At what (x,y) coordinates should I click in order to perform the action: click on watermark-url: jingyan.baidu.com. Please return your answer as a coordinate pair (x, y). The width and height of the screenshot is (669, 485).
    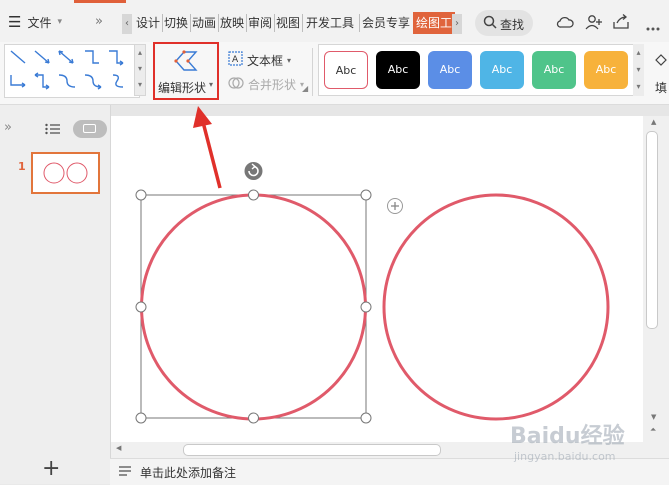
    Looking at the image, I should click on (565, 456).